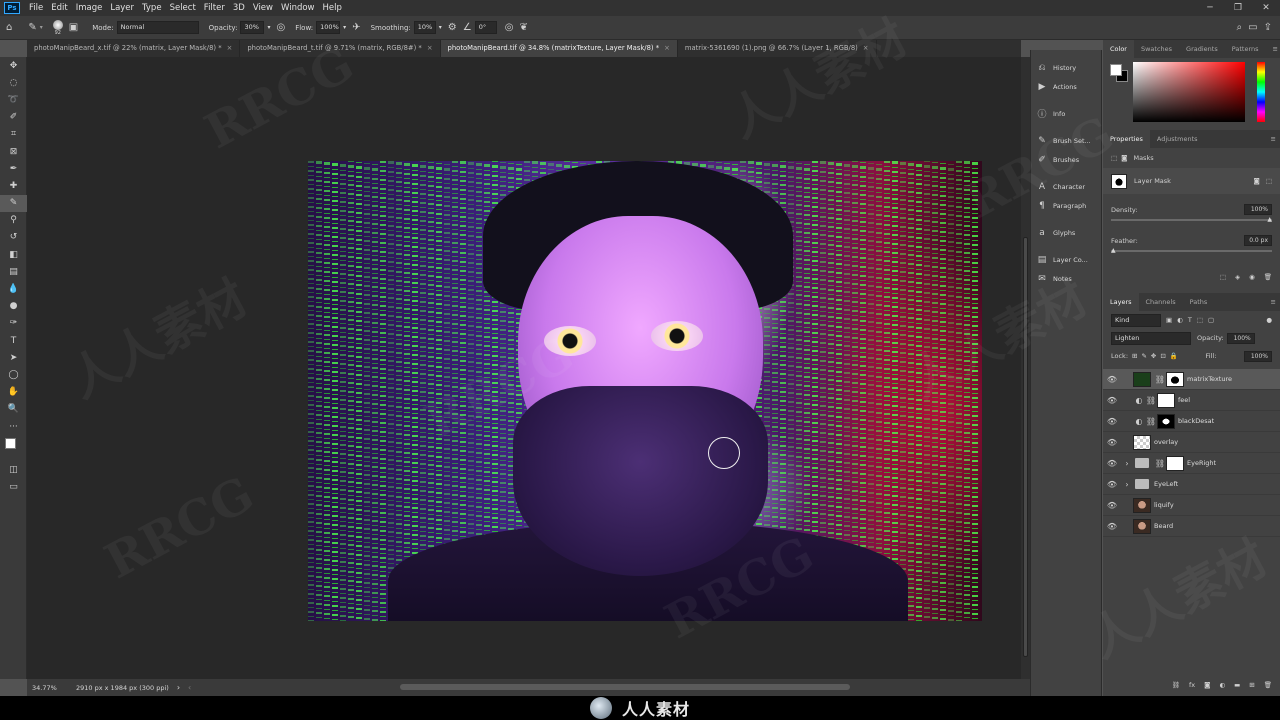 Image resolution: width=1280 pixels, height=720 pixels. Describe the element at coordinates (1268, 27) in the screenshot. I see `share-icon: ⇪` at that location.